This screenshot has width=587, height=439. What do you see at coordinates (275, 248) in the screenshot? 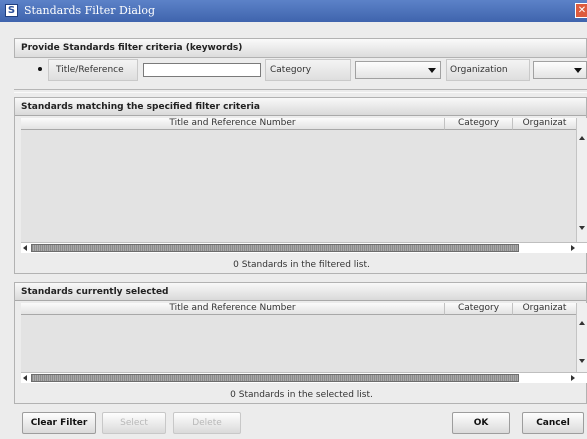
I see `filtered-scroll-thumb` at bounding box center [275, 248].